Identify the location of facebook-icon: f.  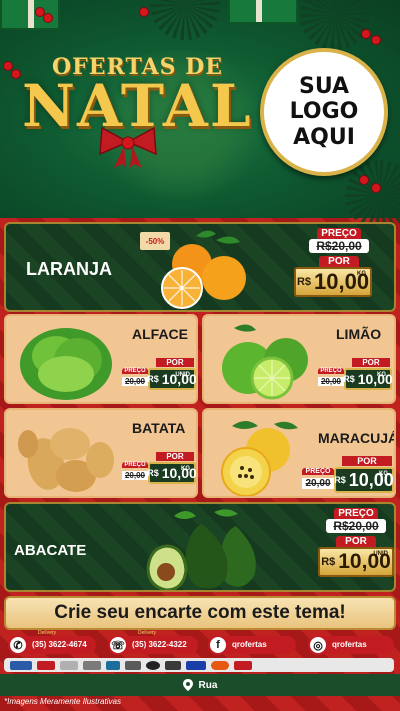
(218, 645).